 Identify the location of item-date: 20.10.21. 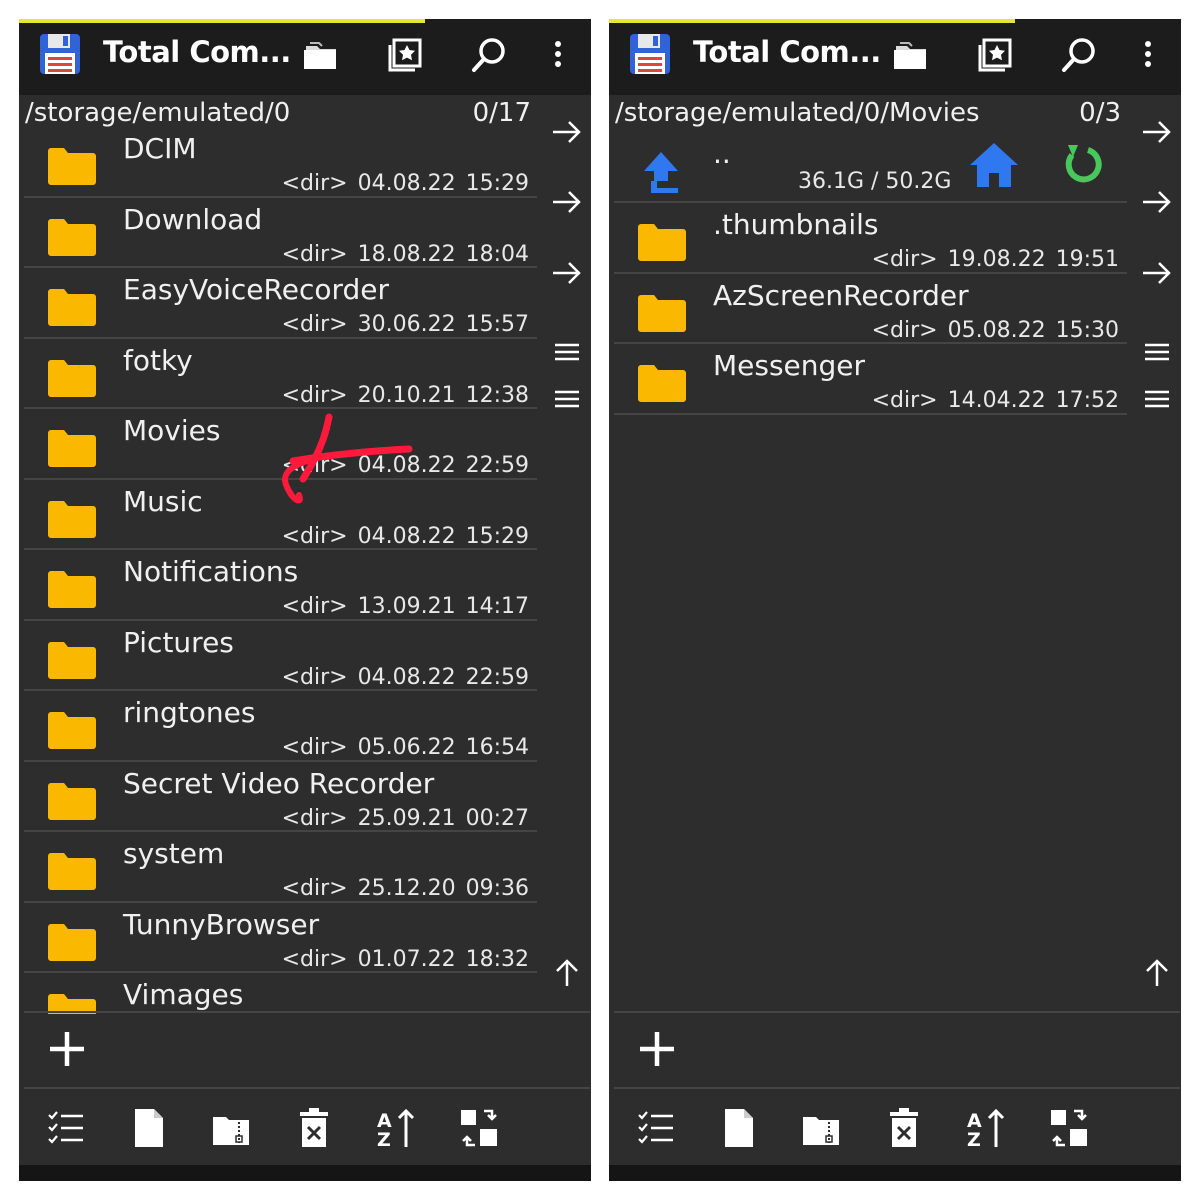
(406, 395).